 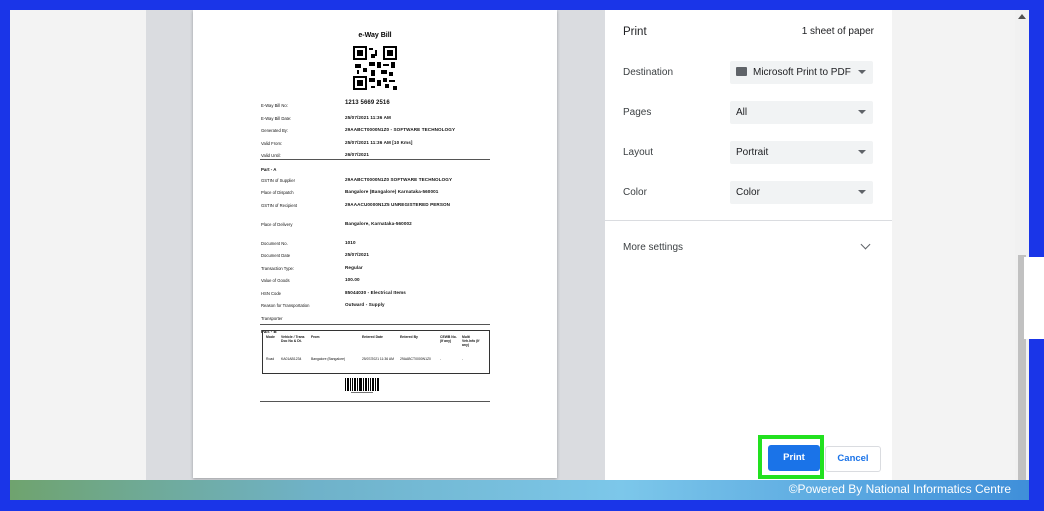 What do you see at coordinates (794, 458) in the screenshot?
I see `print-button: Print` at bounding box center [794, 458].